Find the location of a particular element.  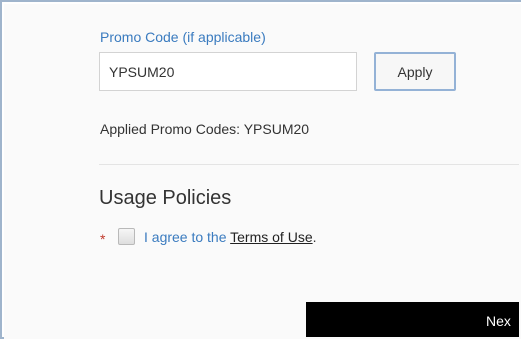

required-asterisk: * is located at coordinates (103, 239).